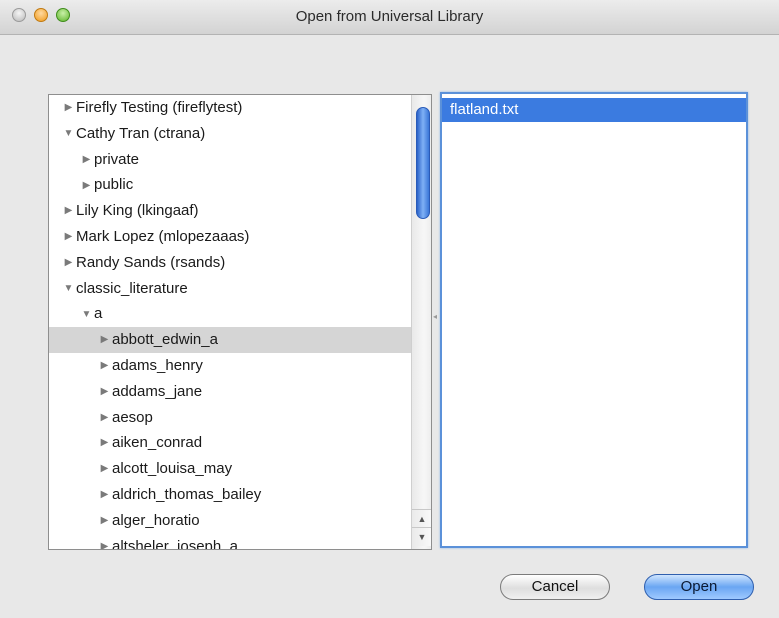  What do you see at coordinates (114, 185) in the screenshot?
I see `tree-row-label: public` at bounding box center [114, 185].